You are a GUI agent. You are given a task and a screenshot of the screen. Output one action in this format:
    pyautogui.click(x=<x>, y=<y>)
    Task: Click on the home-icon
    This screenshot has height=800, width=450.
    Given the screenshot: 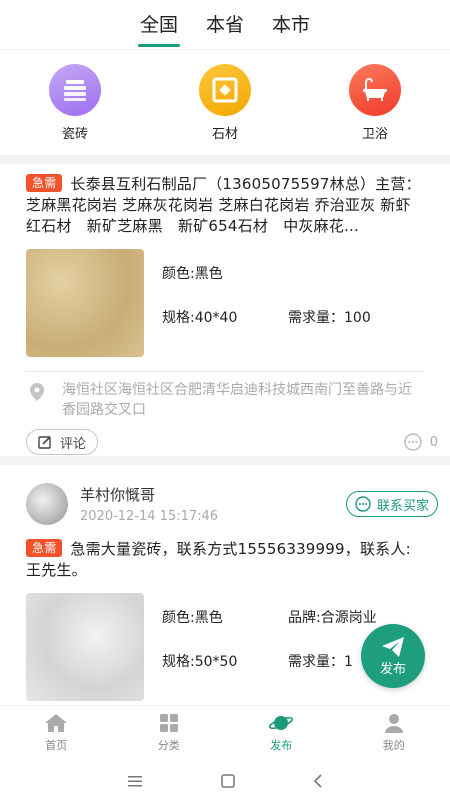 What is the action you would take?
    pyautogui.click(x=56, y=723)
    